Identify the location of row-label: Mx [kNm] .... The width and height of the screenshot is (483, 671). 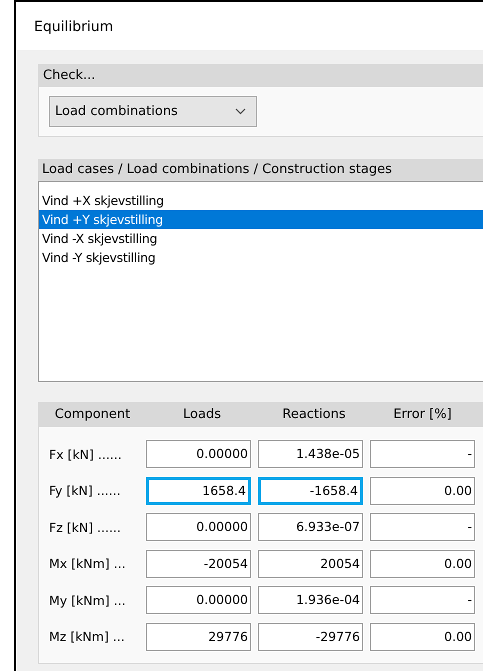
(88, 564).